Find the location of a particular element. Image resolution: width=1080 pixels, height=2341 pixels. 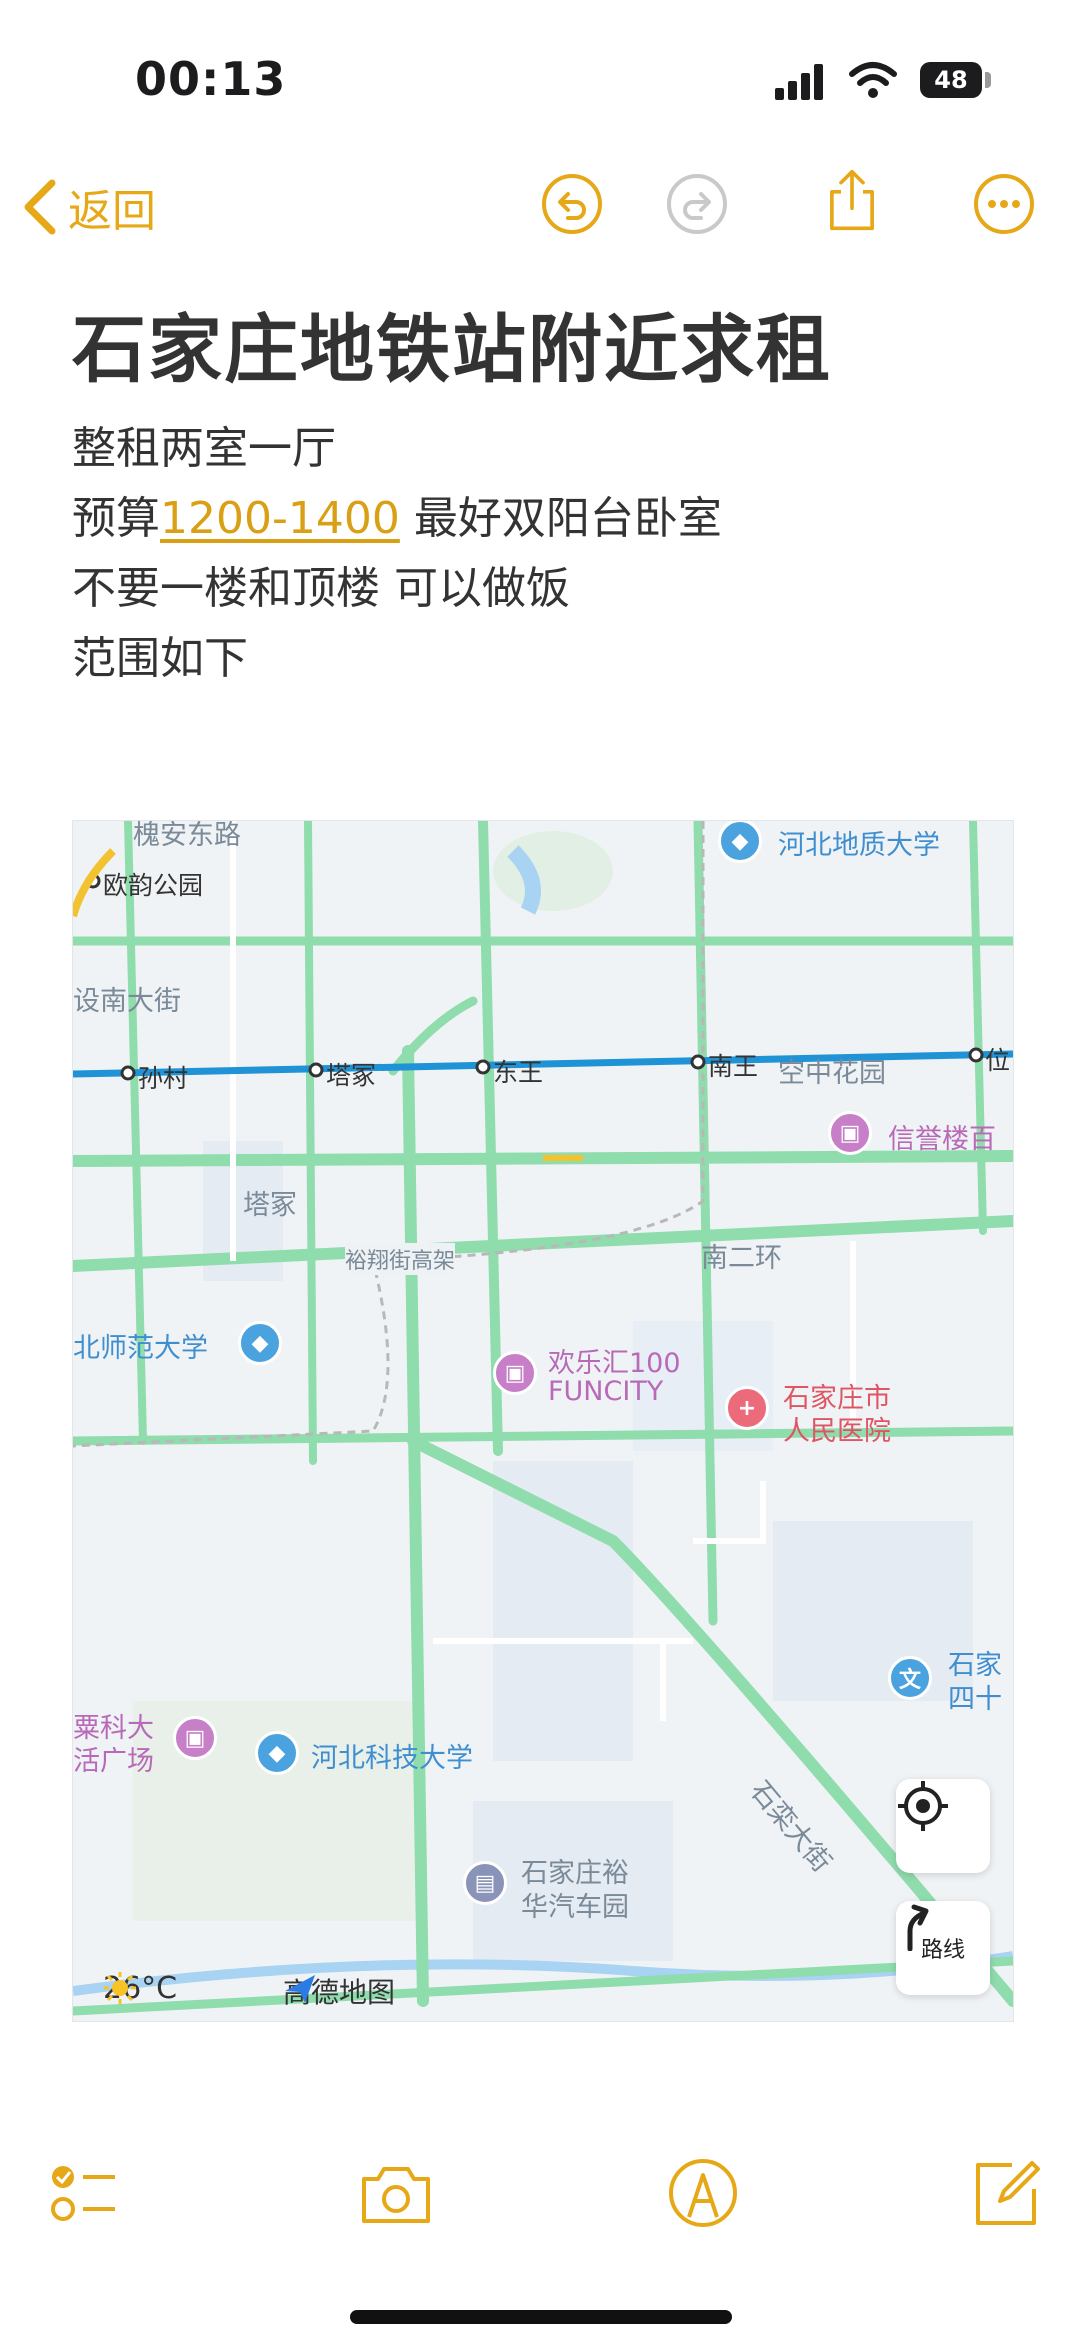

wifi-icon is located at coordinates (873, 80).